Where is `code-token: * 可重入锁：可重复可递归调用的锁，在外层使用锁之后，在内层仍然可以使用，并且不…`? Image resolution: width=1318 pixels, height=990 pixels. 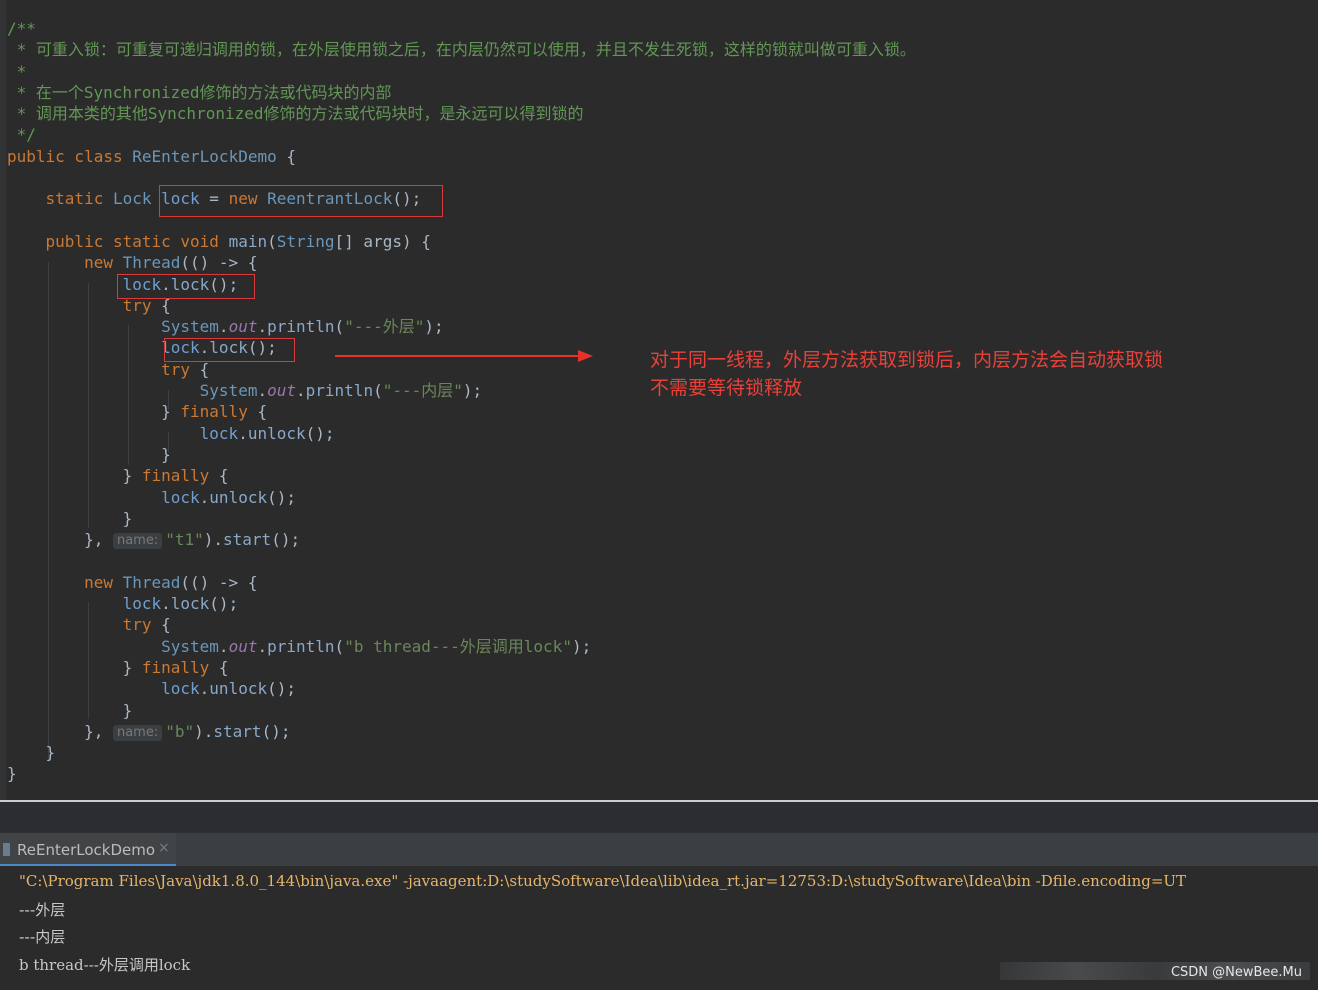 code-token: * 可重入锁：可重复可递归调用的锁，在外层使用锁之后，在内层仍然可以使用，并且不… is located at coordinates (461, 50).